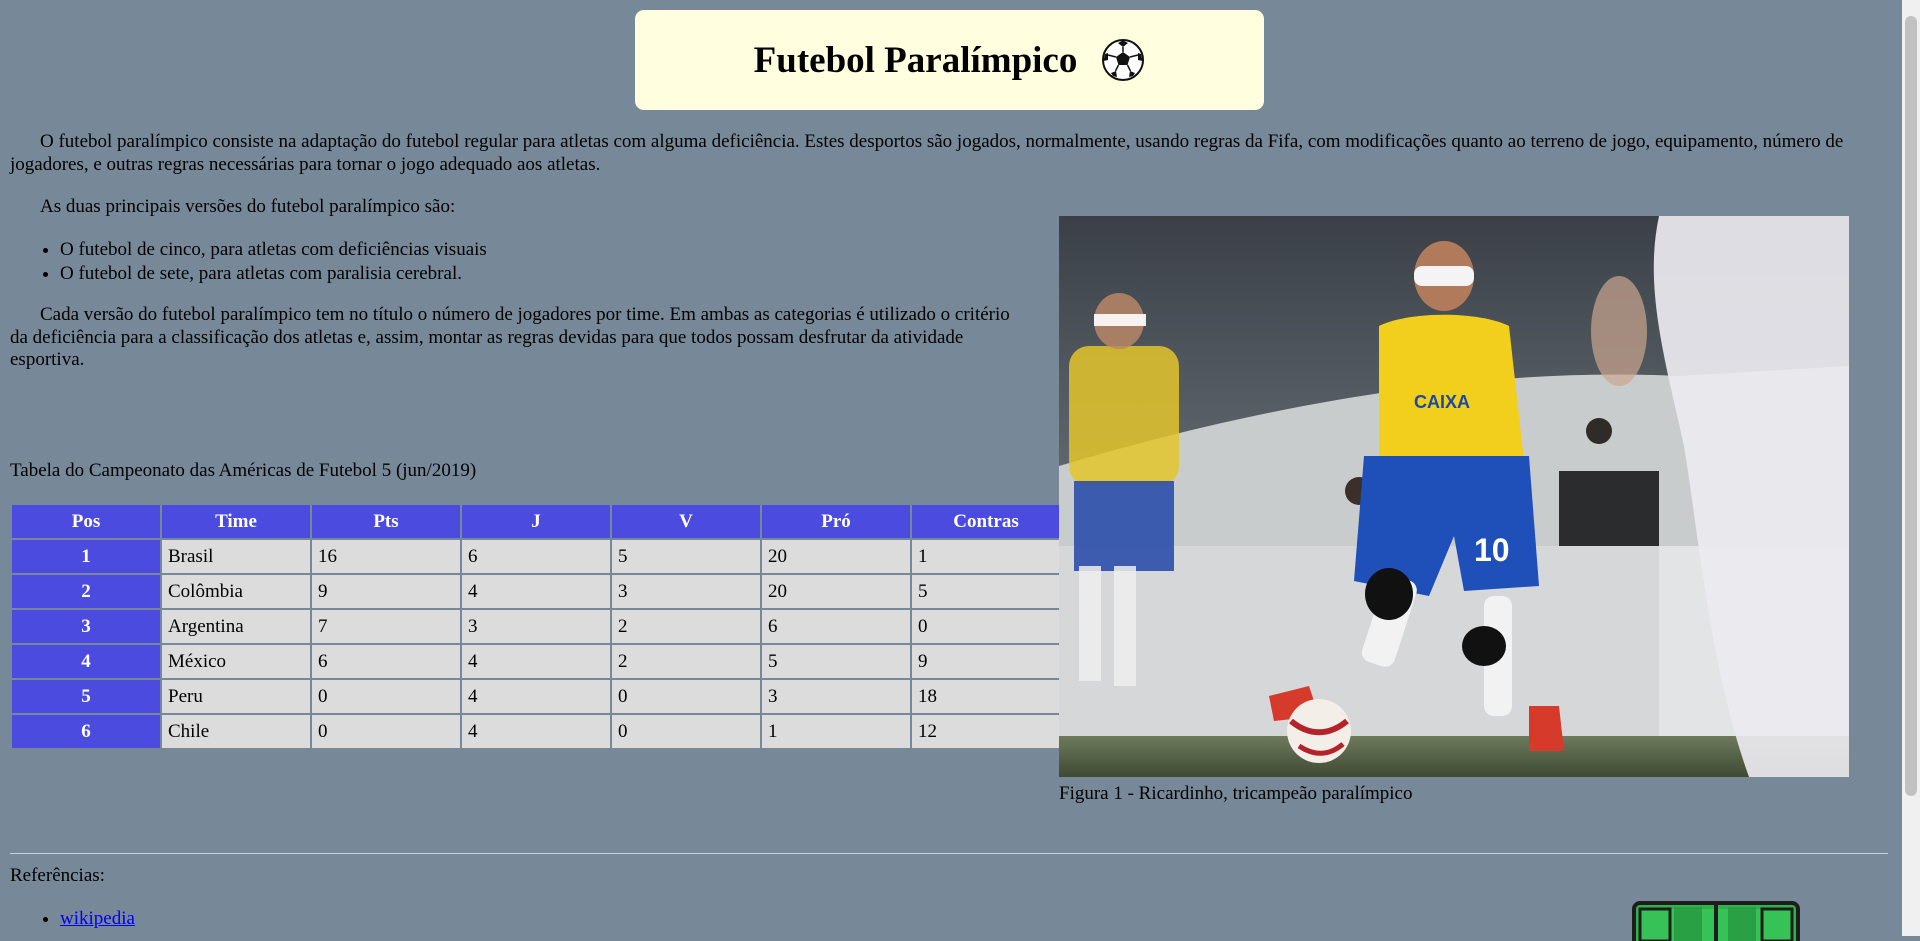 The width and height of the screenshot is (1920, 941). Describe the element at coordinates (1911, 7) in the screenshot. I see `scroll-up-arrow-icon` at that location.